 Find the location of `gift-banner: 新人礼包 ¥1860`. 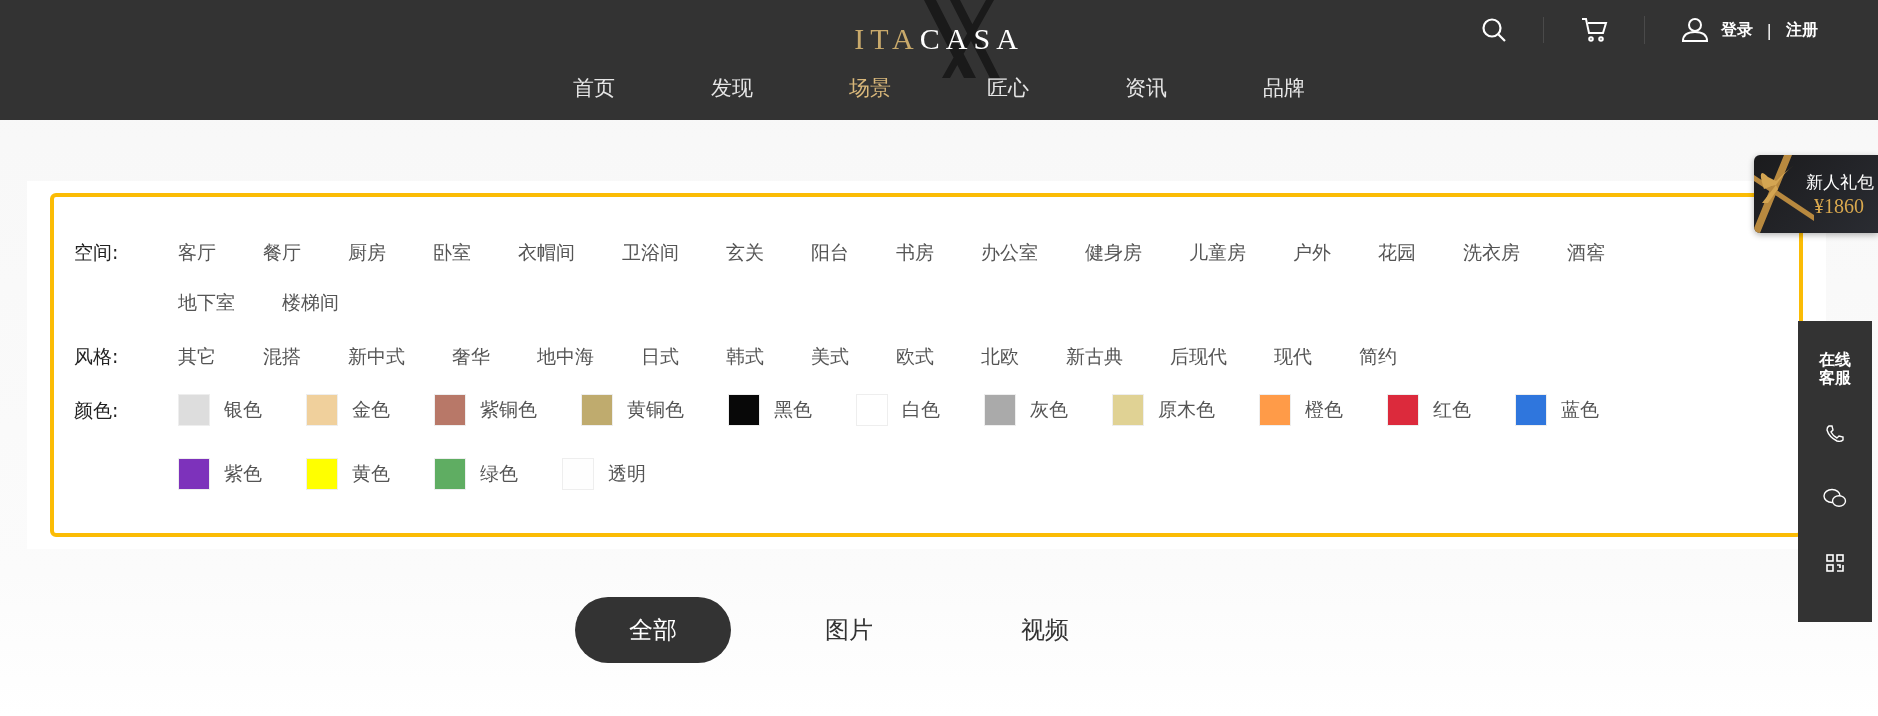

gift-banner: 新人礼包 ¥1860 is located at coordinates (1816, 194).